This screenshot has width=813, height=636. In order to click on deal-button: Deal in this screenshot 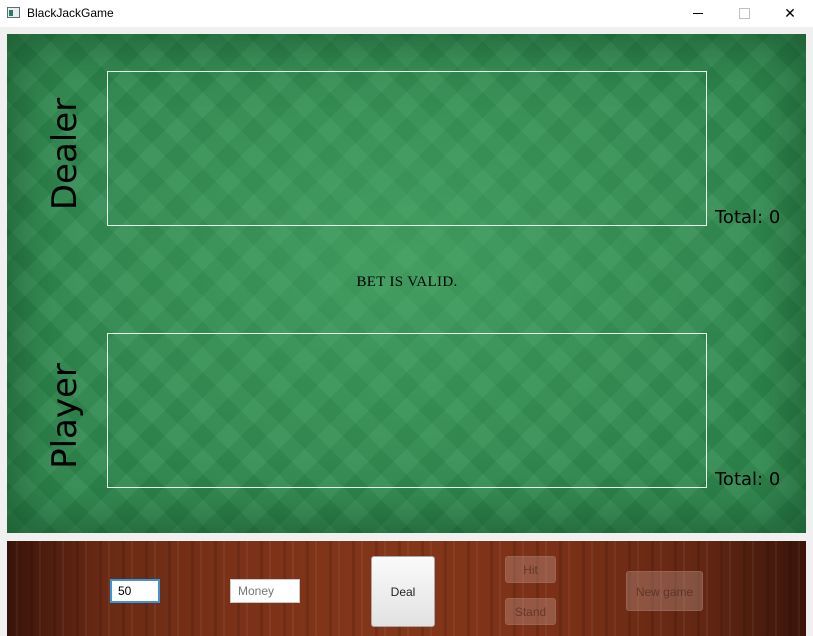, I will do `click(403, 591)`.